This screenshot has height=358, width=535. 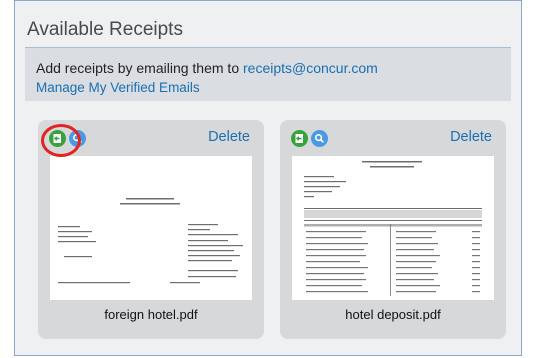 I want to click on receipt-filename: hotel deposit.pdf, so click(x=393, y=314).